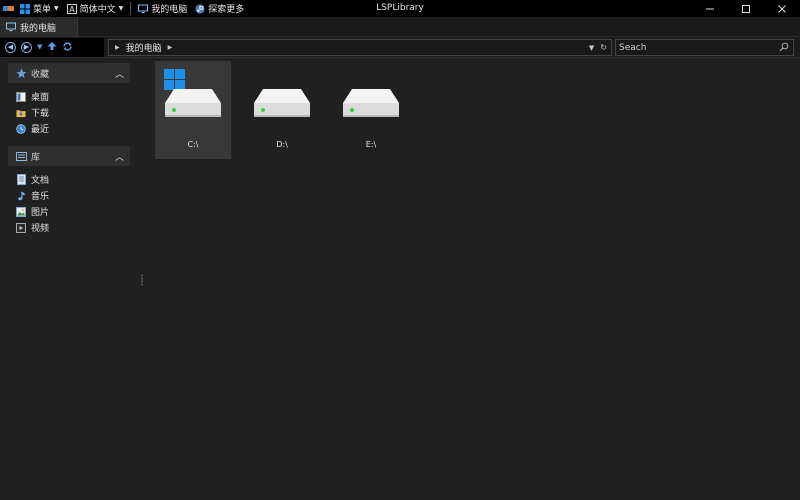  I want to click on picture-icon, so click(21, 211).